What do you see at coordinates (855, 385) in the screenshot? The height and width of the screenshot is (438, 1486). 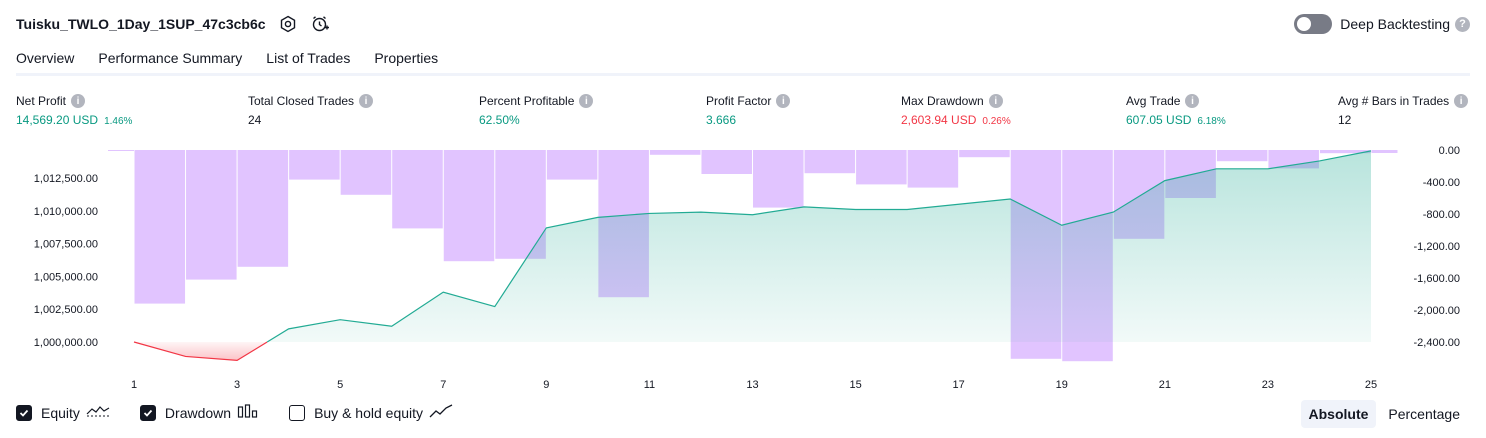 I see `x-axis-tick: 15` at bounding box center [855, 385].